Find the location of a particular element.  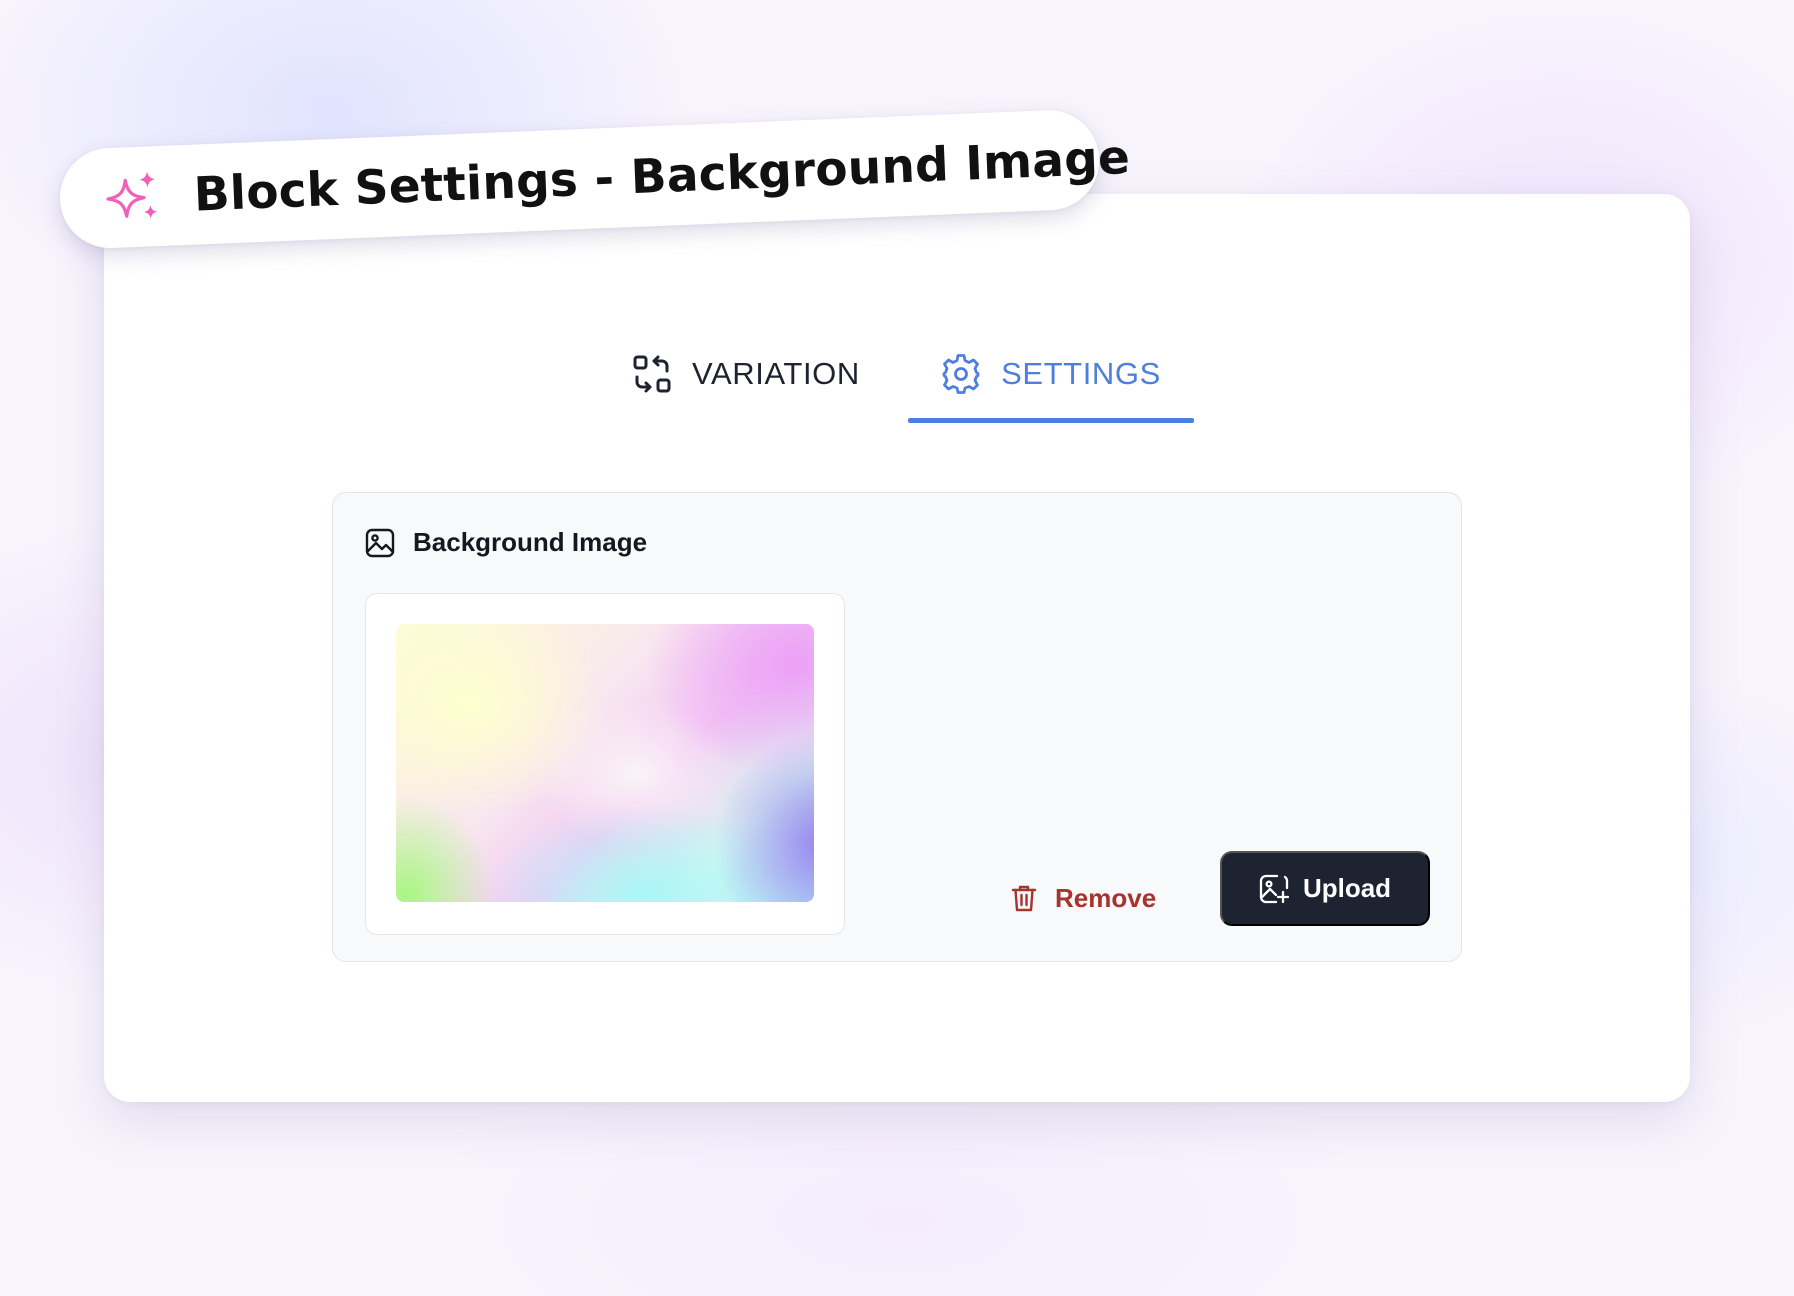

image-preview-frame is located at coordinates (605, 764).